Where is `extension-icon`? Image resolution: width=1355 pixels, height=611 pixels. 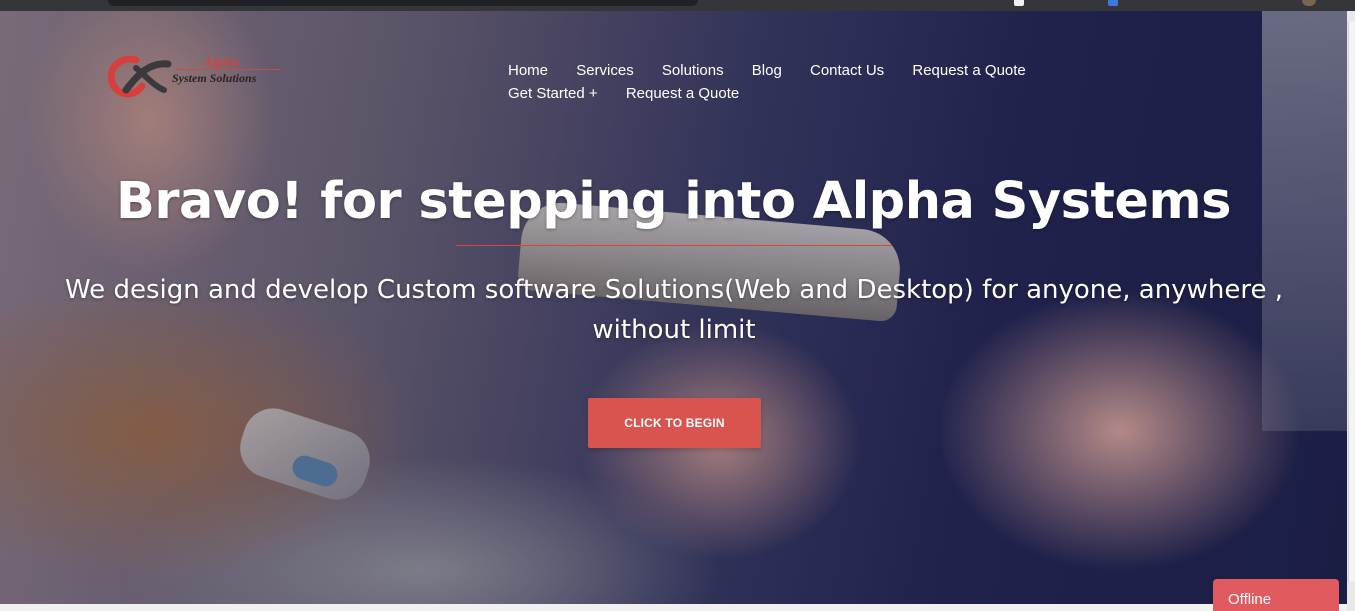
extension-icon is located at coordinates (1019, 3).